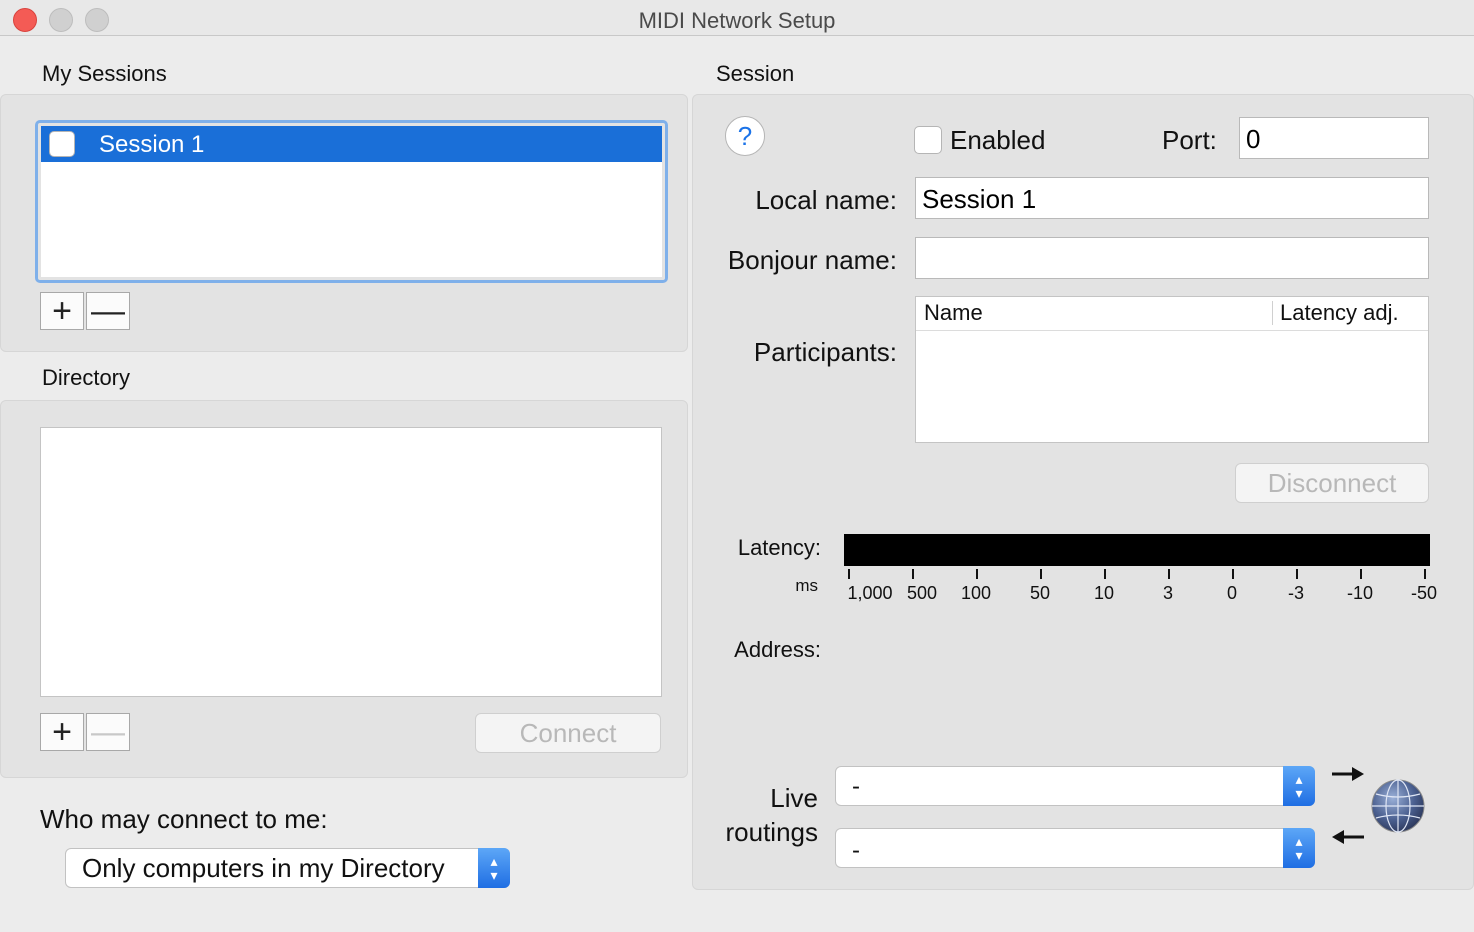  Describe the element at coordinates (806, 585) in the screenshot. I see `latency-unit: ms` at that location.